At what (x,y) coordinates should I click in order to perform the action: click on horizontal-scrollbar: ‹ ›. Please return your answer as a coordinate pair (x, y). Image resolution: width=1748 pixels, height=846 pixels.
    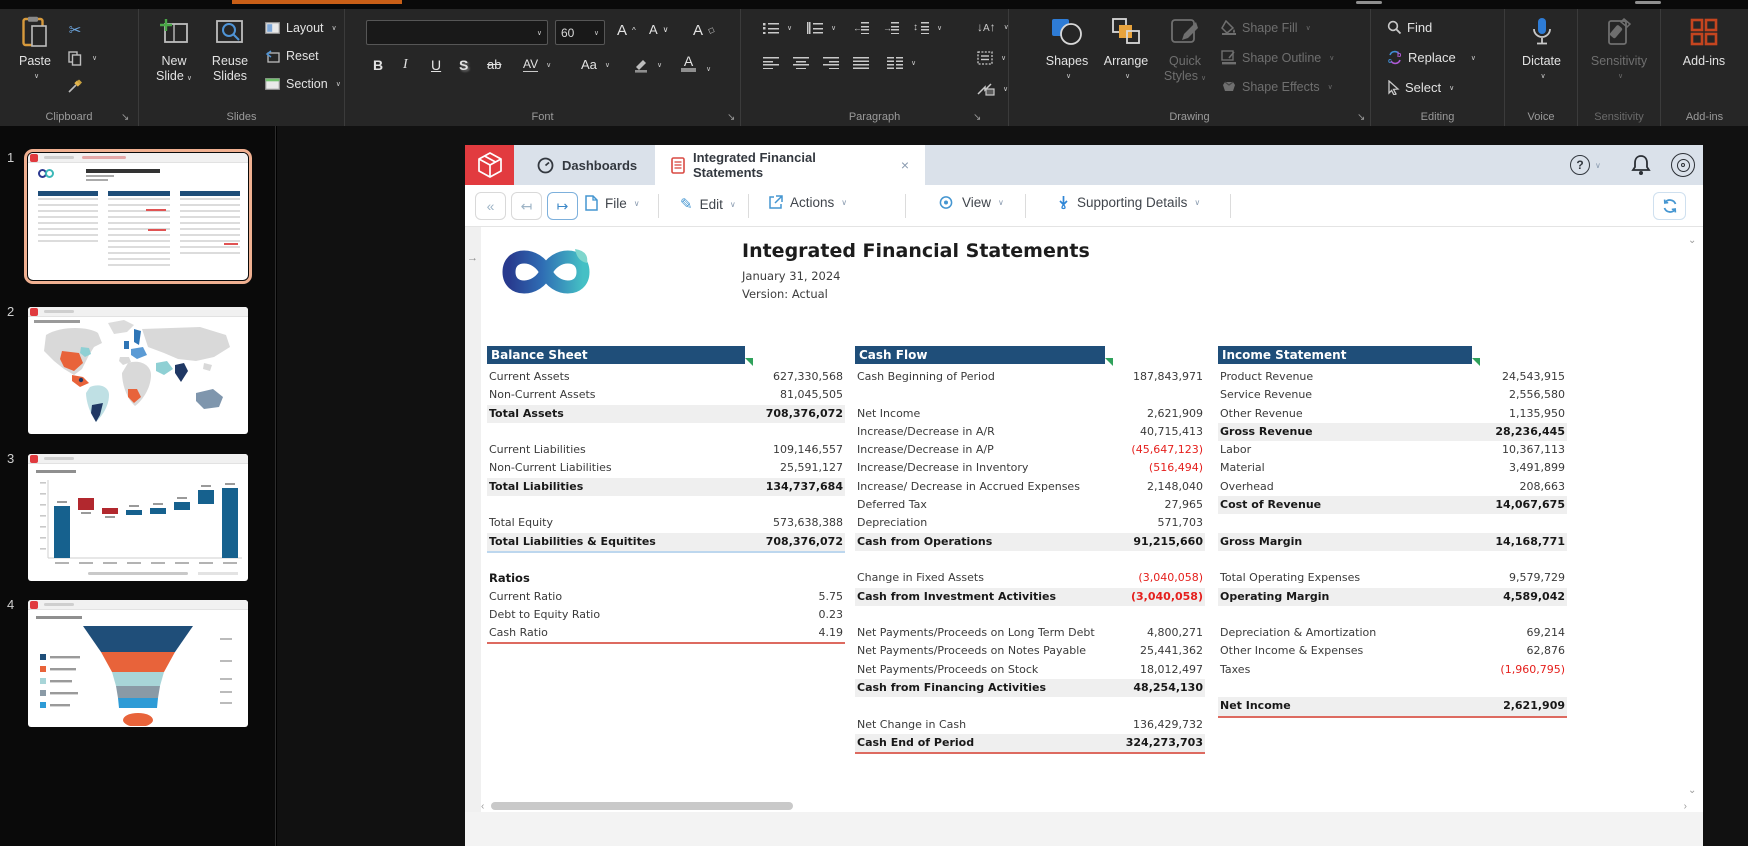
    Looking at the image, I should click on (1084, 806).